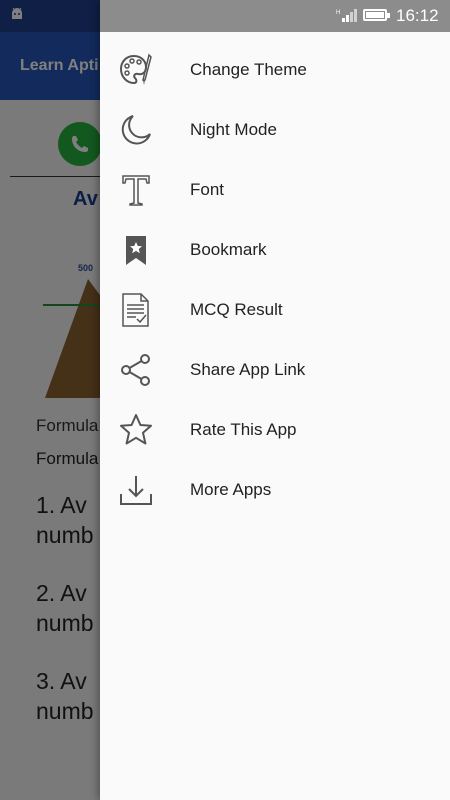  I want to click on menu-label: MCQ Result, so click(236, 309).